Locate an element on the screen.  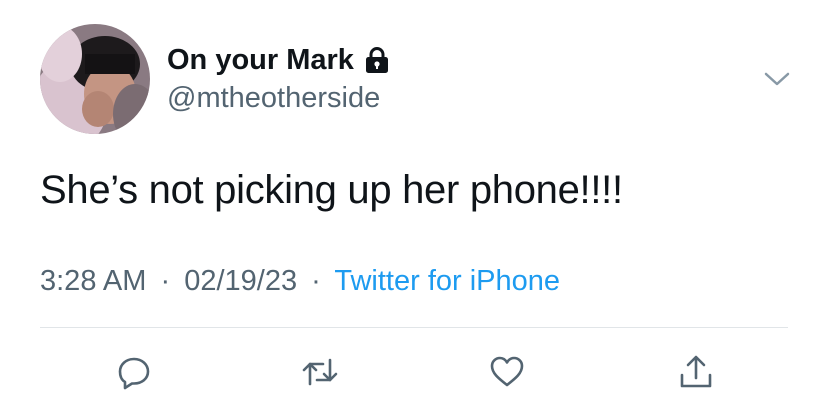
like-button is located at coordinates (507, 372).